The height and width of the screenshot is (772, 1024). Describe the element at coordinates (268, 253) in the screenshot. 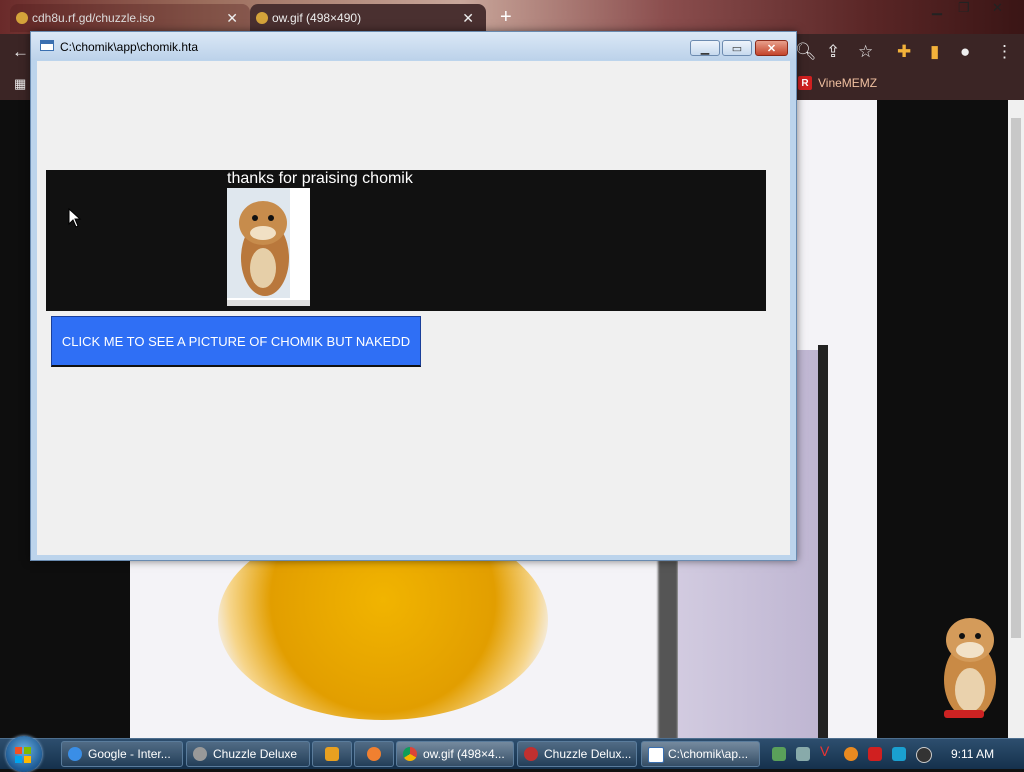

I see `hamster-picture-icon` at that location.